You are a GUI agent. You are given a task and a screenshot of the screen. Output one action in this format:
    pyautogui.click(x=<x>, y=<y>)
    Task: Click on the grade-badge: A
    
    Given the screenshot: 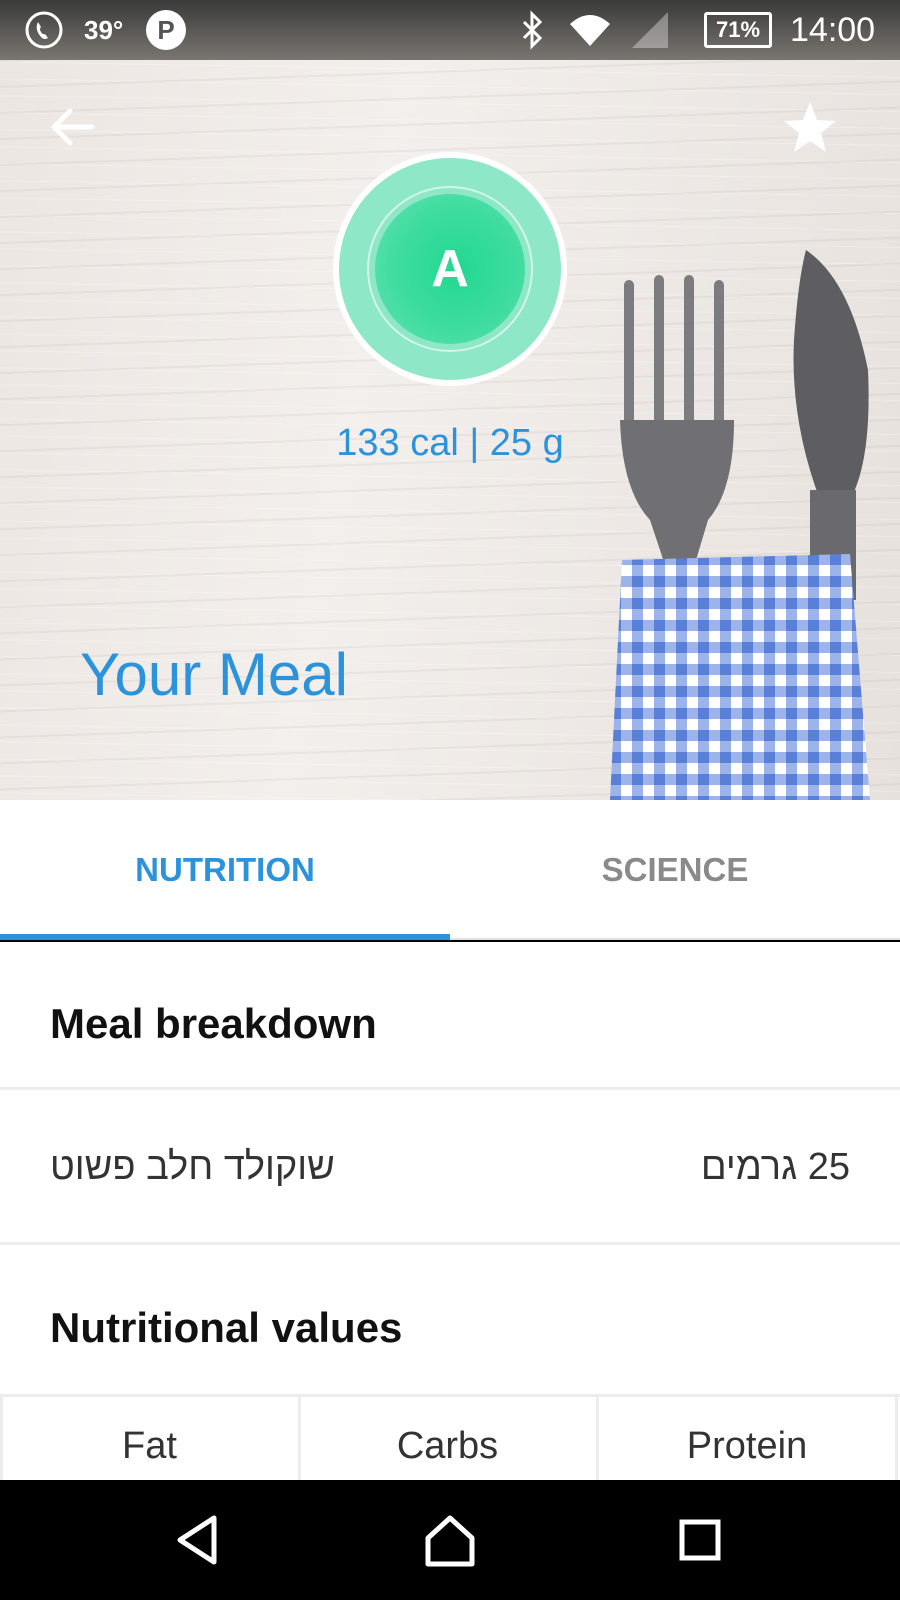 What is the action you would take?
    pyautogui.click(x=450, y=269)
    